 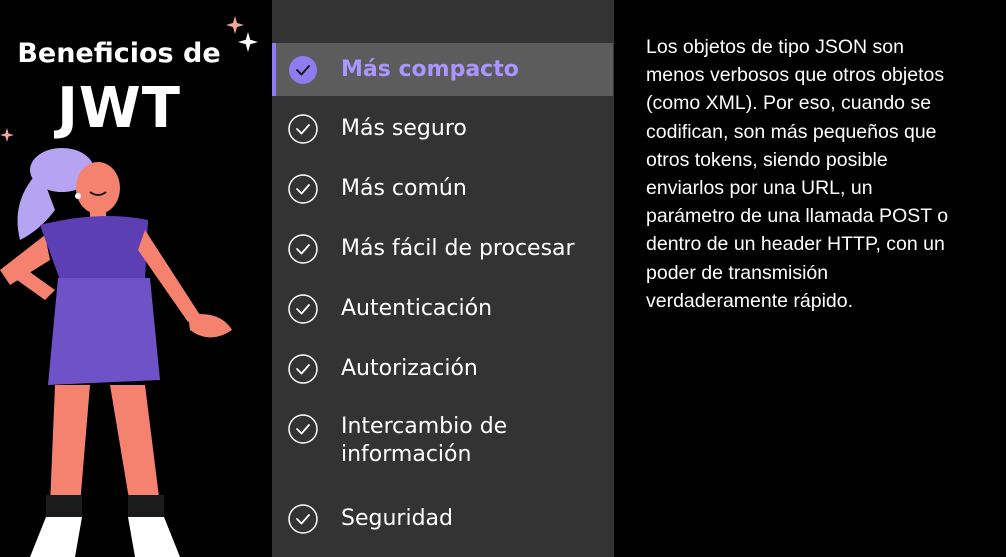 I want to click on menu-item-mas-facil: Más fácil de procesar, so click(x=443, y=249).